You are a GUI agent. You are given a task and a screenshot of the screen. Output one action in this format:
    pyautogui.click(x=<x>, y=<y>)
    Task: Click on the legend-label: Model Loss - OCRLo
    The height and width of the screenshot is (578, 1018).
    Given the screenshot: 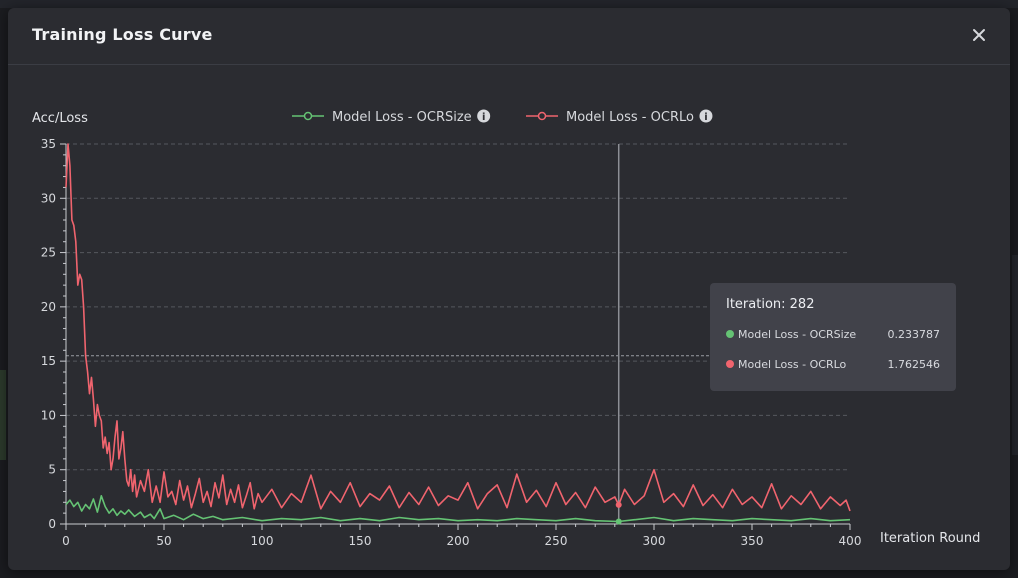 What is the action you would take?
    pyautogui.click(x=630, y=117)
    